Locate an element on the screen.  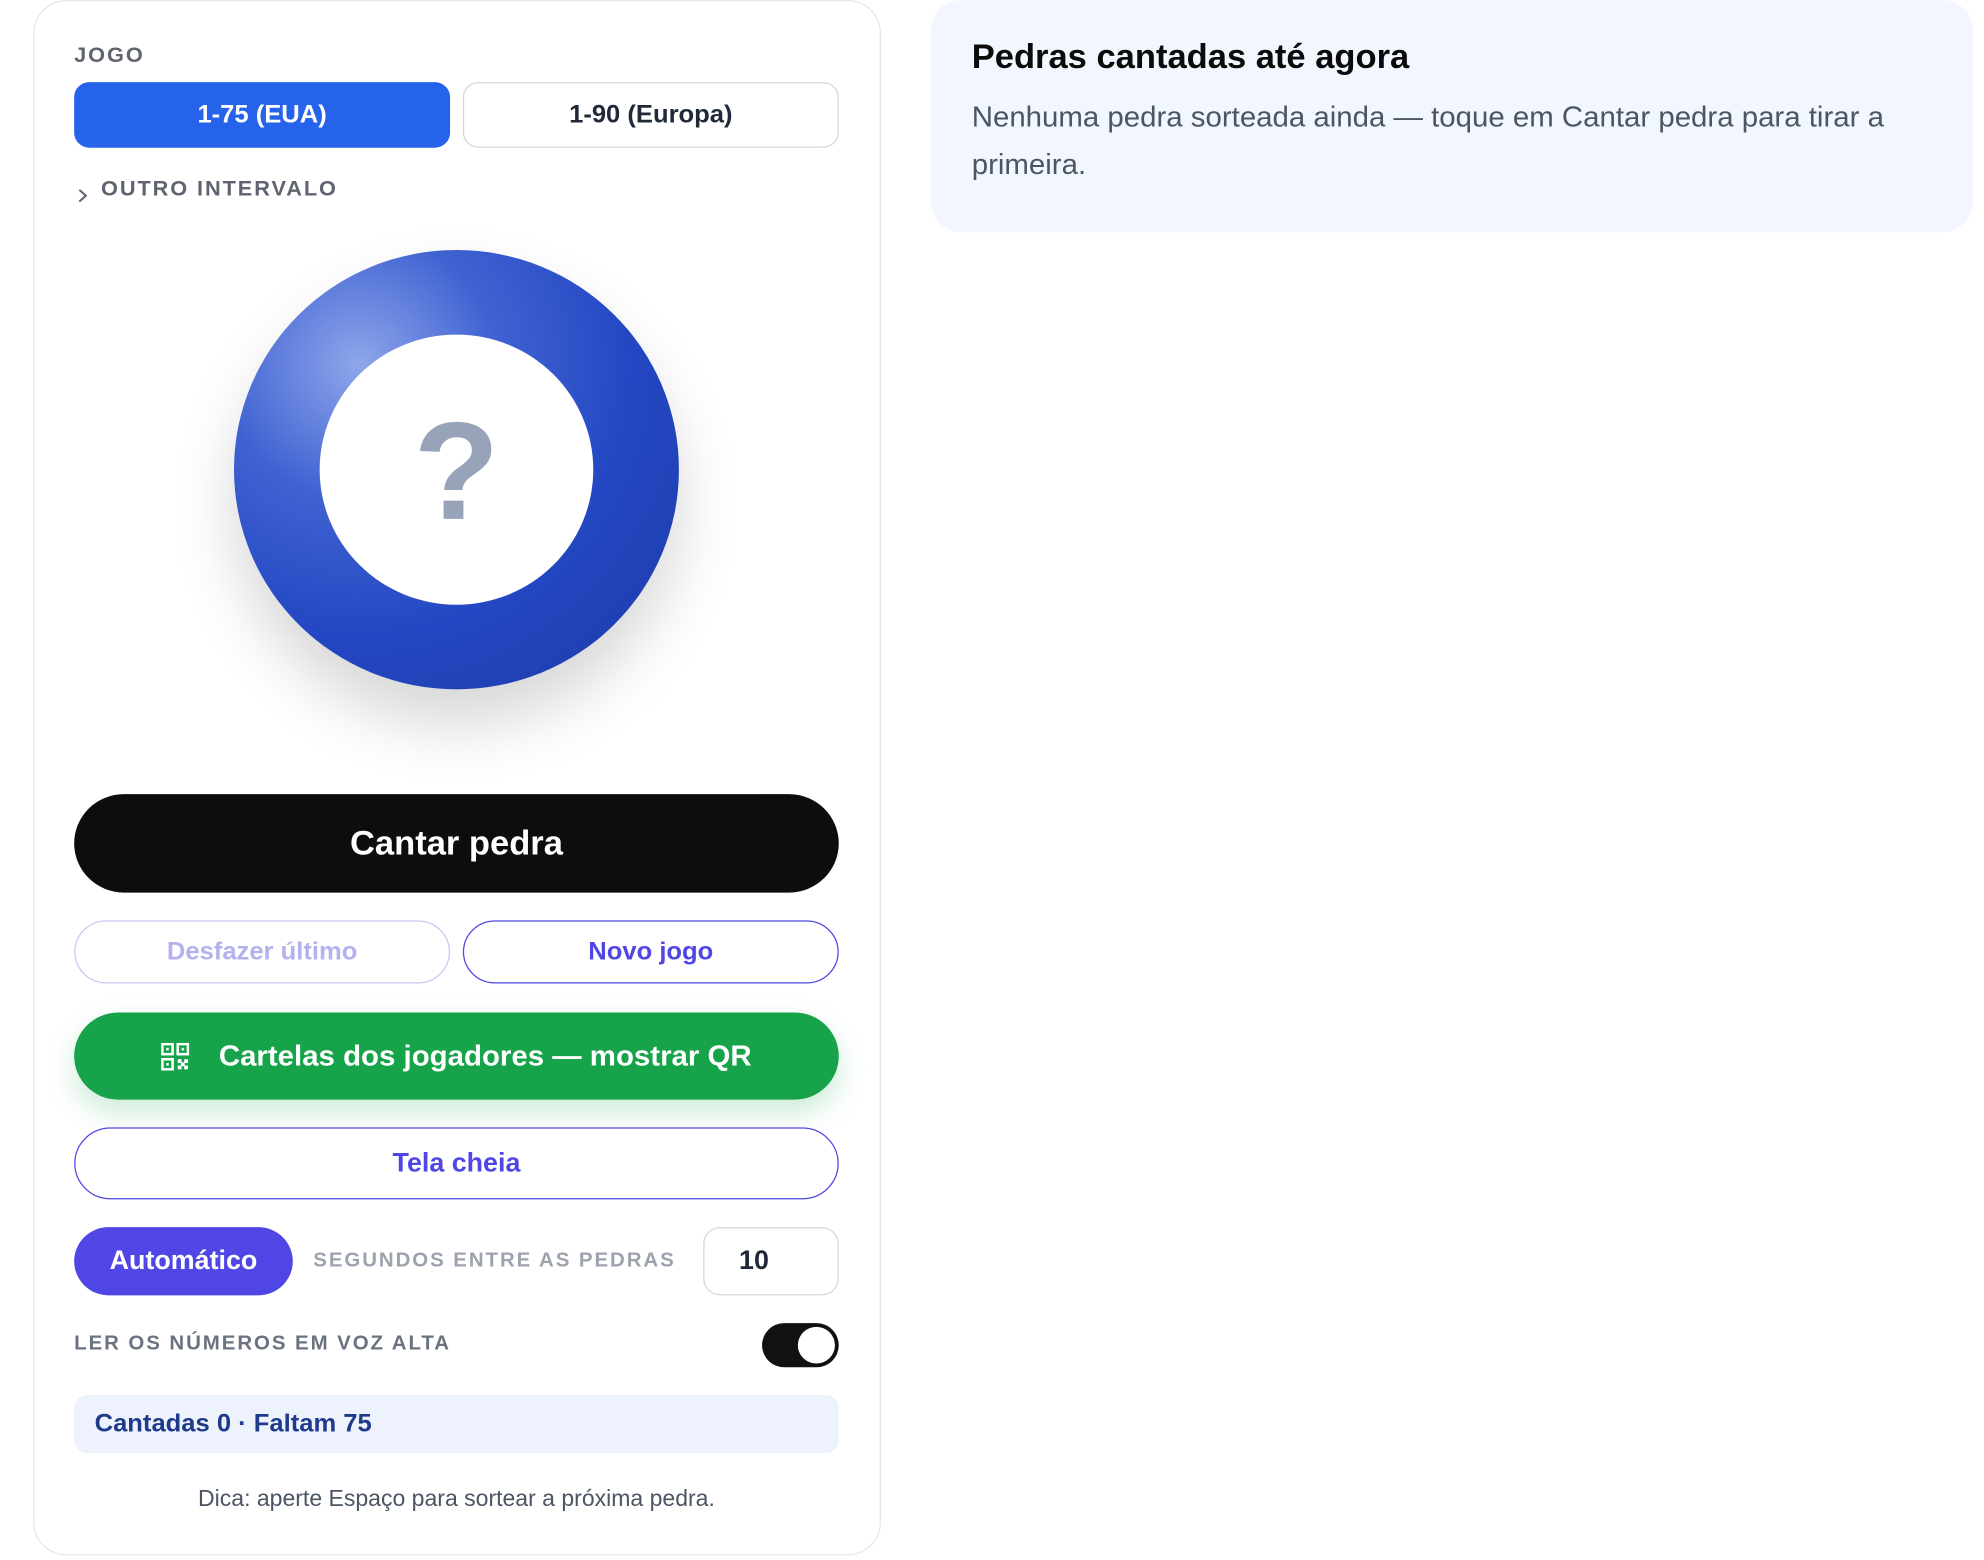
toggle-knob is located at coordinates (816, 1345).